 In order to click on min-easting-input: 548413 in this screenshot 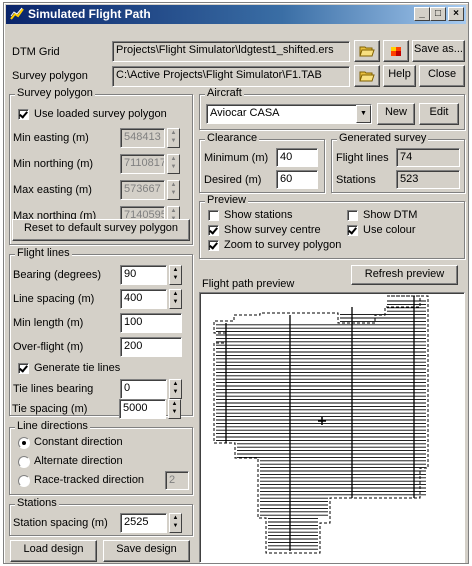, I will do `click(142, 138)`.